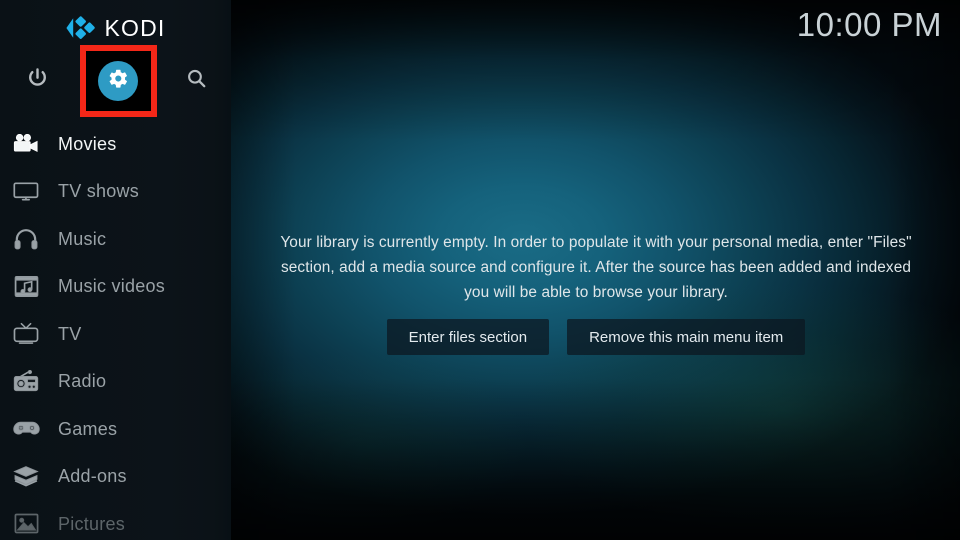 The width and height of the screenshot is (960, 540). What do you see at coordinates (26, 524) in the screenshot?
I see `picture-icon` at bounding box center [26, 524].